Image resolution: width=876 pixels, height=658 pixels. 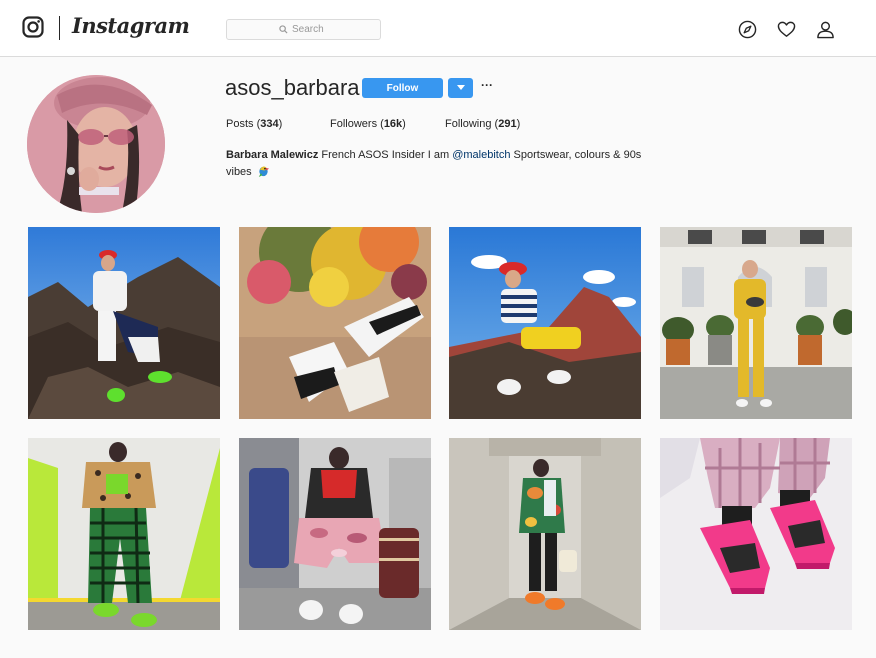 I want to click on stat-posts: Posts (334), so click(x=254, y=124).